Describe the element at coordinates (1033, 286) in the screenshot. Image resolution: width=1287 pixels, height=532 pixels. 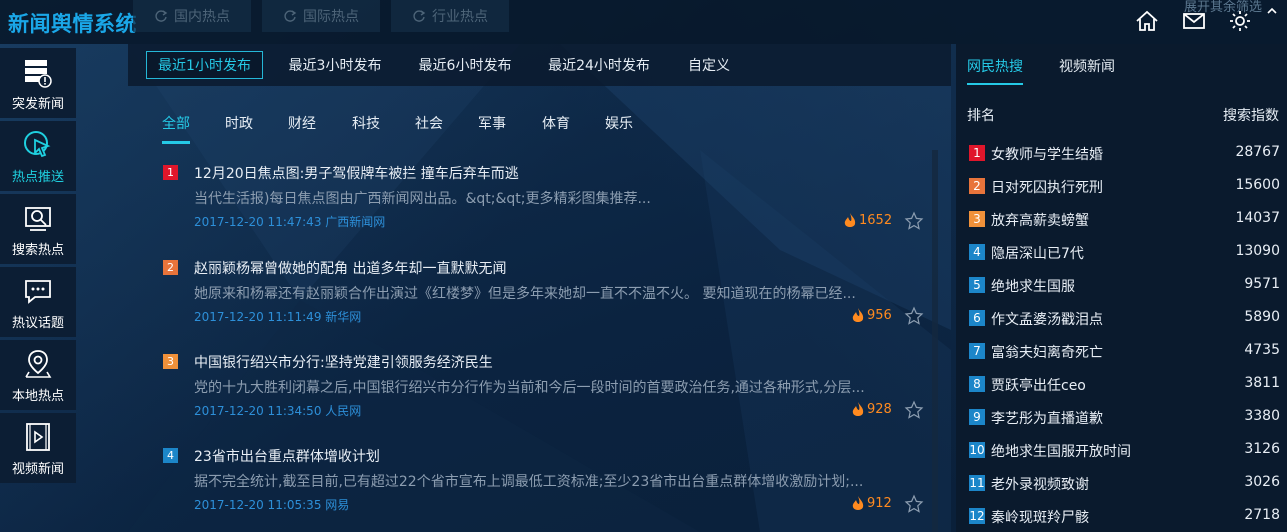
I see `hot-search-keyword: 绝地求生国服` at that location.